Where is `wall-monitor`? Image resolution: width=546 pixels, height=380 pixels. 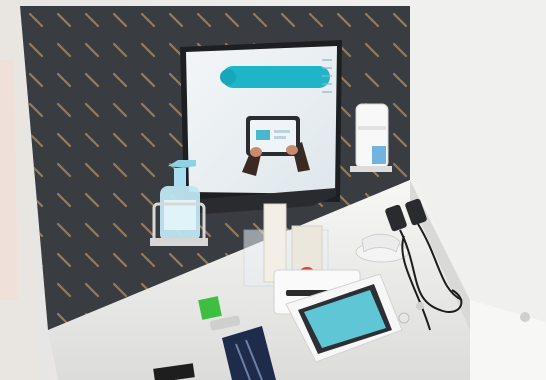
wall-monitor is located at coordinates (261, 127).